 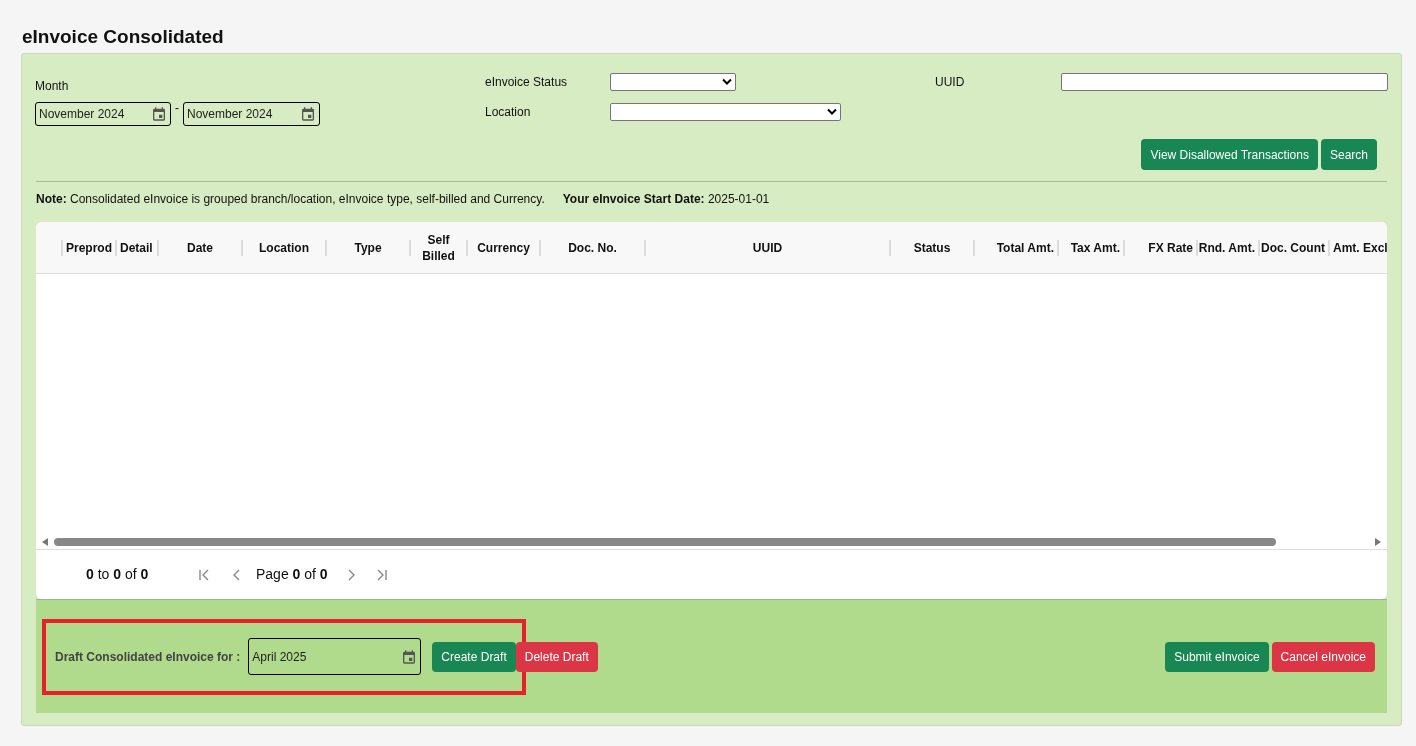 What do you see at coordinates (237, 574) in the screenshot?
I see `previous-page-icon` at bounding box center [237, 574].